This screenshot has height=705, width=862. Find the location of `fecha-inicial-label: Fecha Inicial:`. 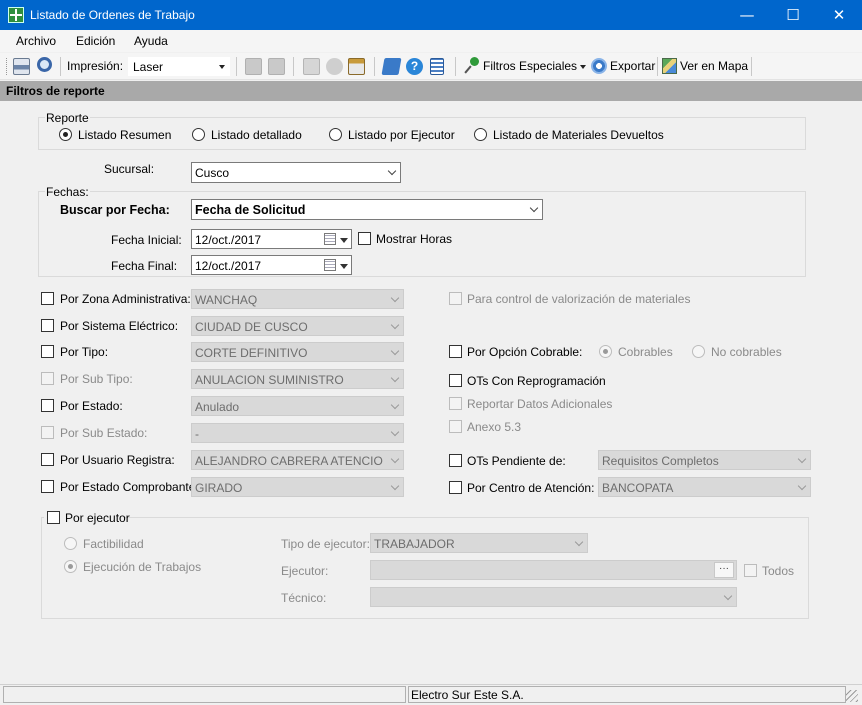

fecha-inicial-label: Fecha Inicial: is located at coordinates (146, 240).